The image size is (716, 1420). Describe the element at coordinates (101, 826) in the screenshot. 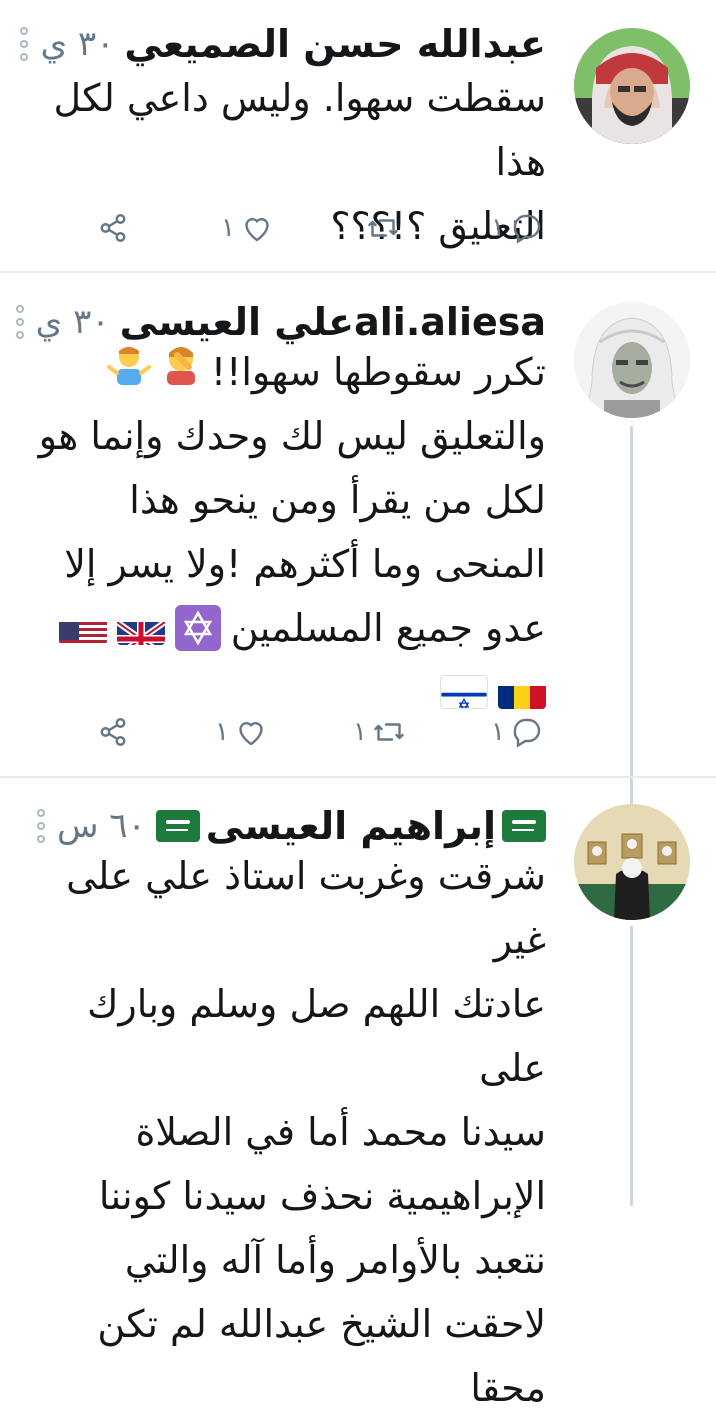

I see `timestamp: ٦٠ س` at that location.